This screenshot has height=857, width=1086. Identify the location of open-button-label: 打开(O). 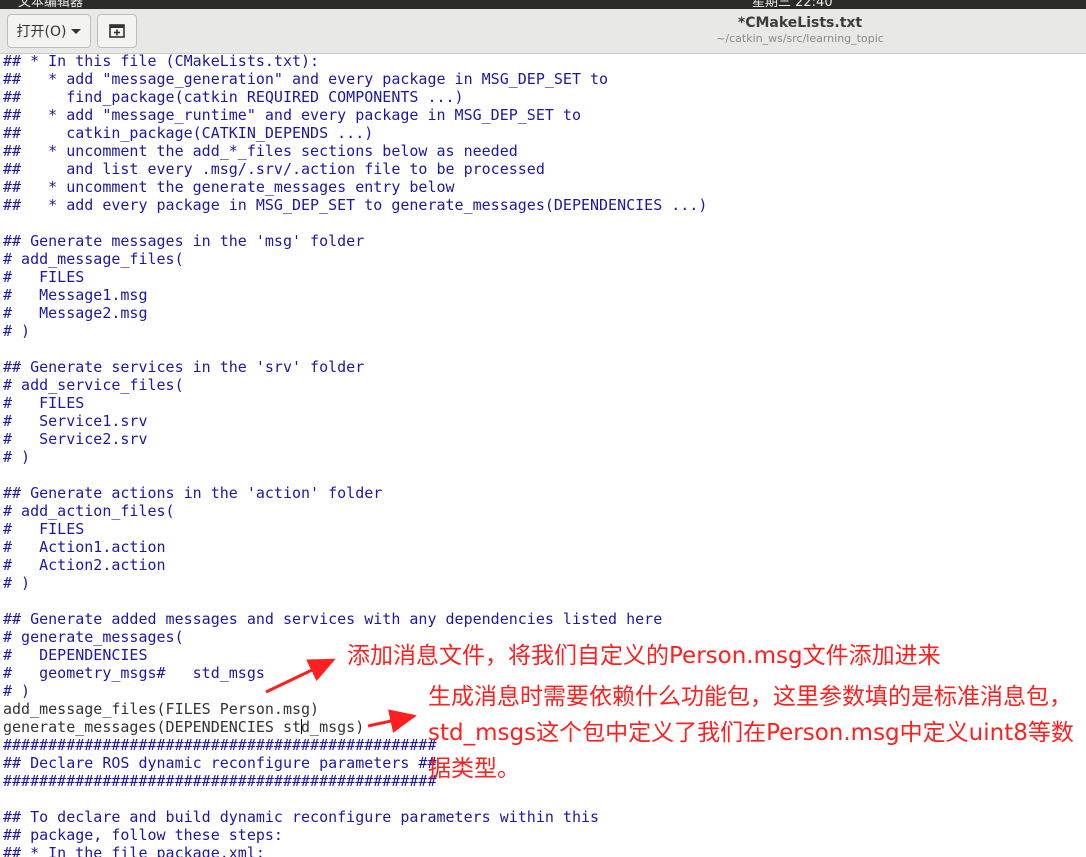
(41, 32).